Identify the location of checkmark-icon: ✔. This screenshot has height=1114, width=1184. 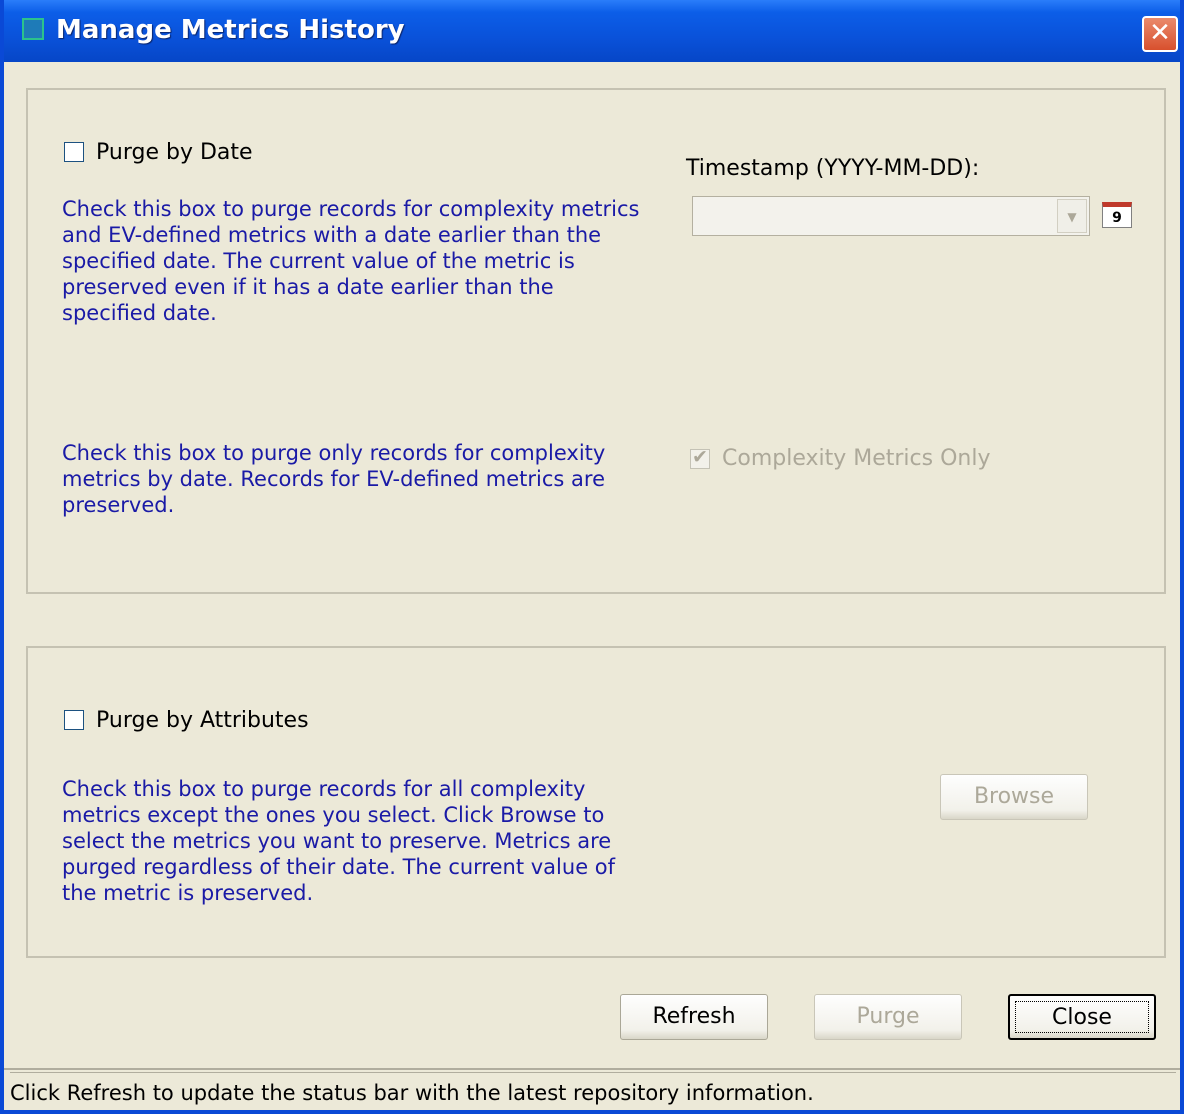
(700, 457).